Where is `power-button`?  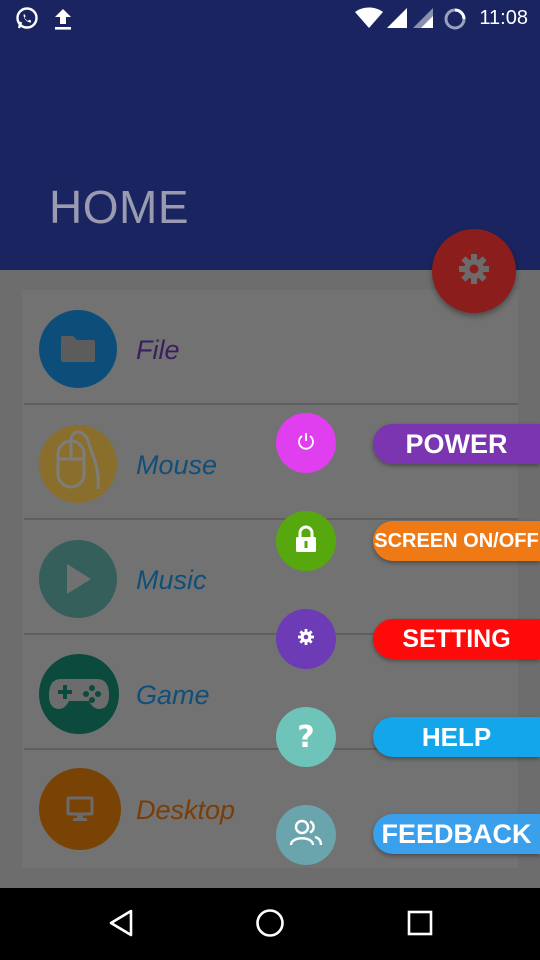 power-button is located at coordinates (306, 443).